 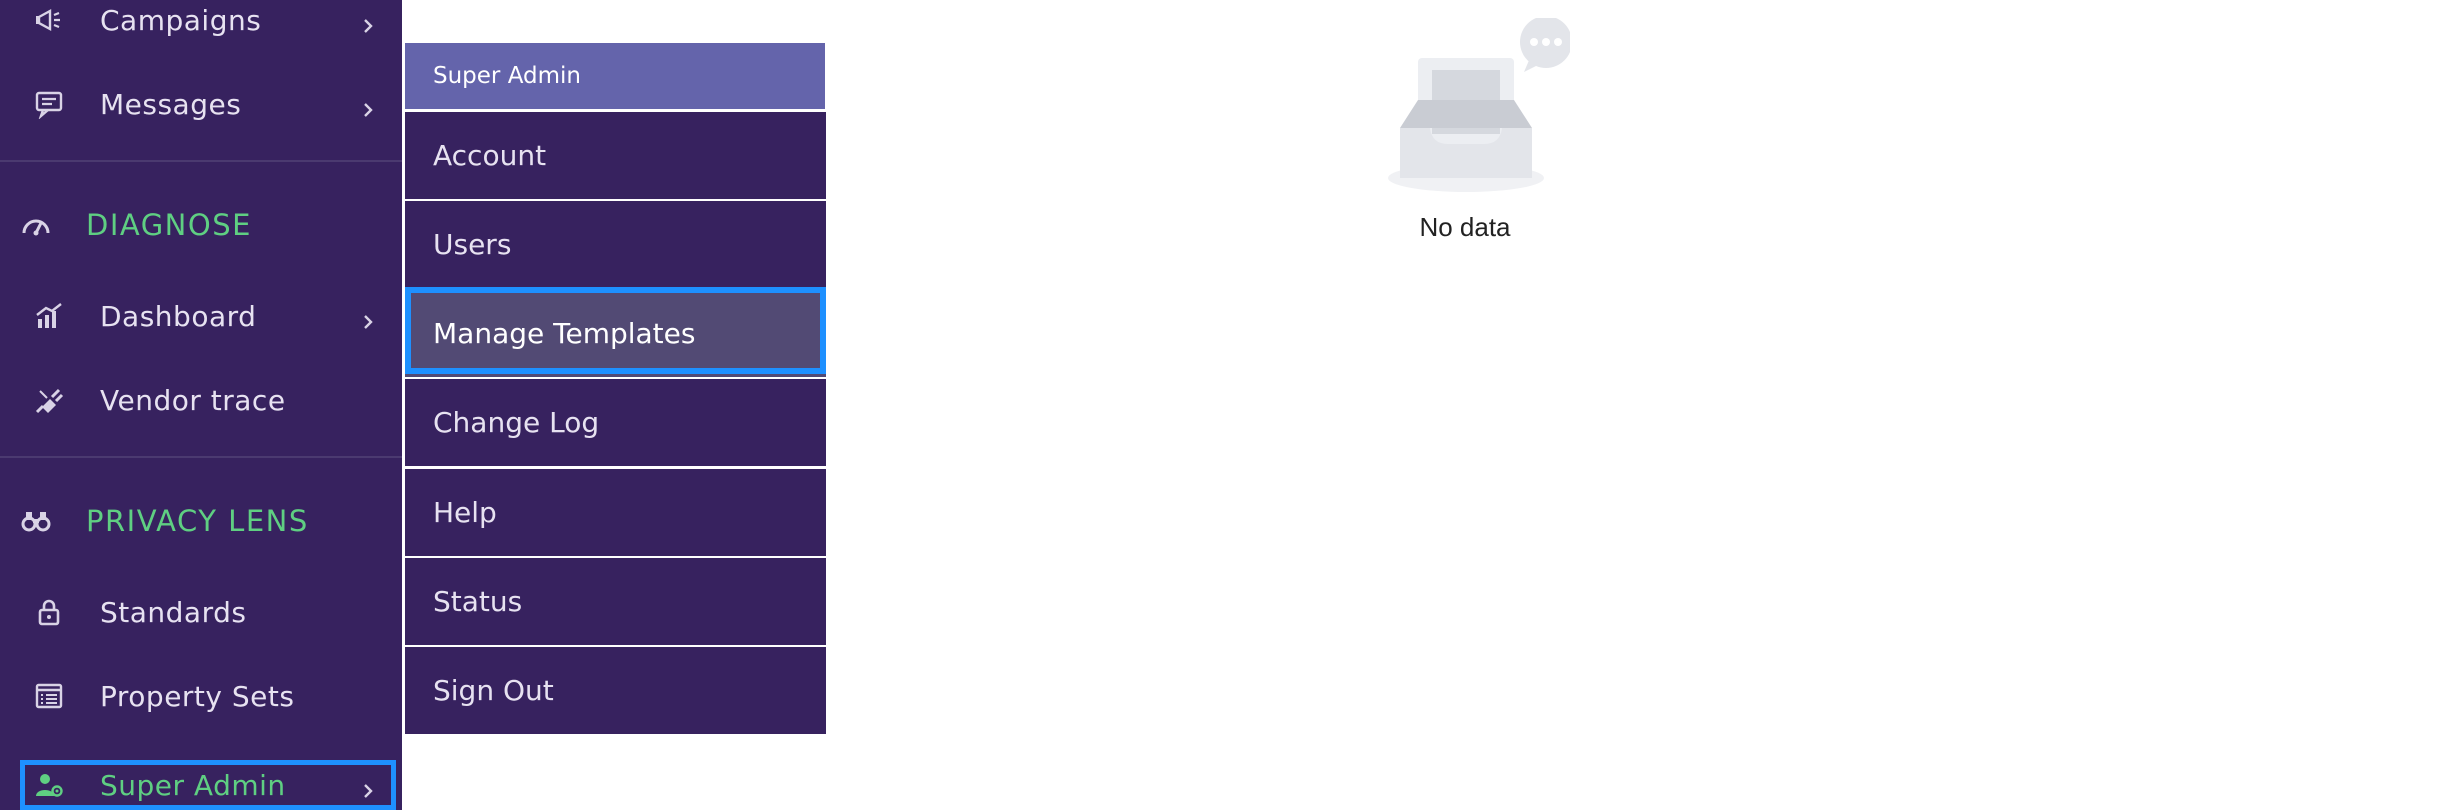 I want to click on message-icon, so click(x=49, y=104).